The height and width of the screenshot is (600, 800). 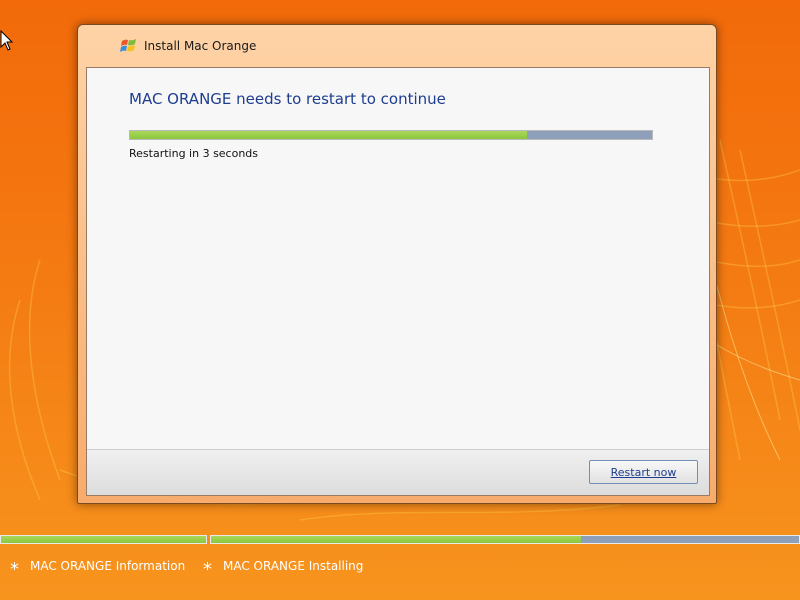 What do you see at coordinates (293, 566) in the screenshot?
I see `step-label: MAC ORANGE Installing` at bounding box center [293, 566].